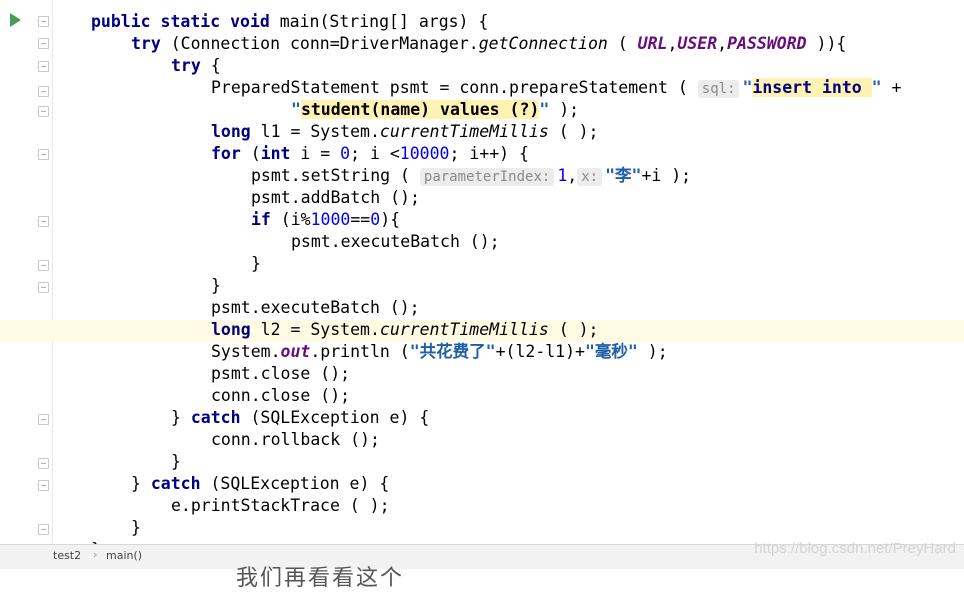 The height and width of the screenshot is (592, 964). I want to click on static-field: PASSWORD, so click(767, 43).